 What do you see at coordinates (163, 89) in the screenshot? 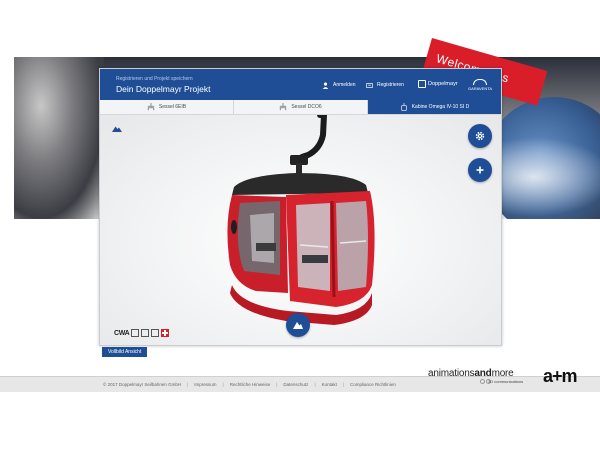
I see `project-title: Dein Doppelmayr Projekt` at bounding box center [163, 89].